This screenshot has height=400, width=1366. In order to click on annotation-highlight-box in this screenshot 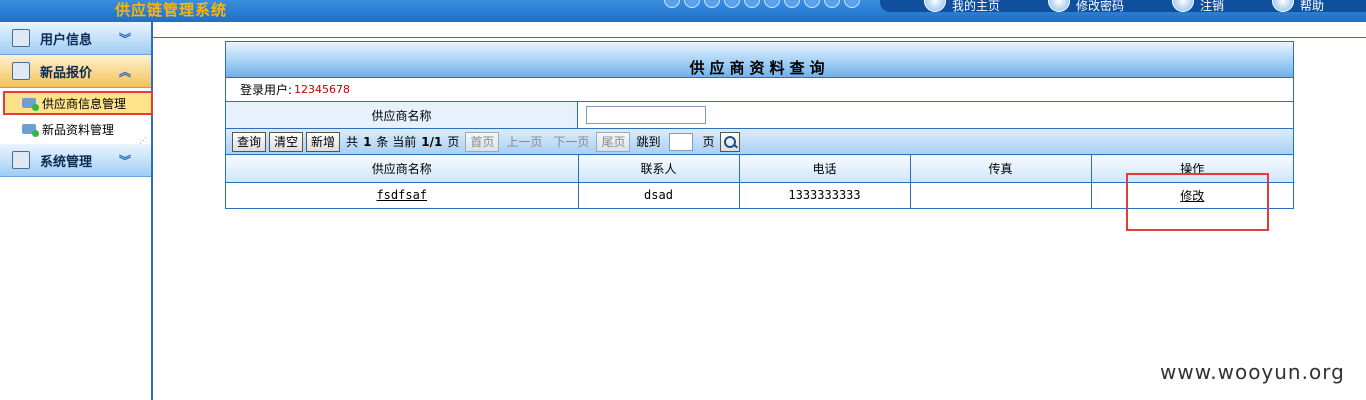, I will do `click(1197, 202)`.